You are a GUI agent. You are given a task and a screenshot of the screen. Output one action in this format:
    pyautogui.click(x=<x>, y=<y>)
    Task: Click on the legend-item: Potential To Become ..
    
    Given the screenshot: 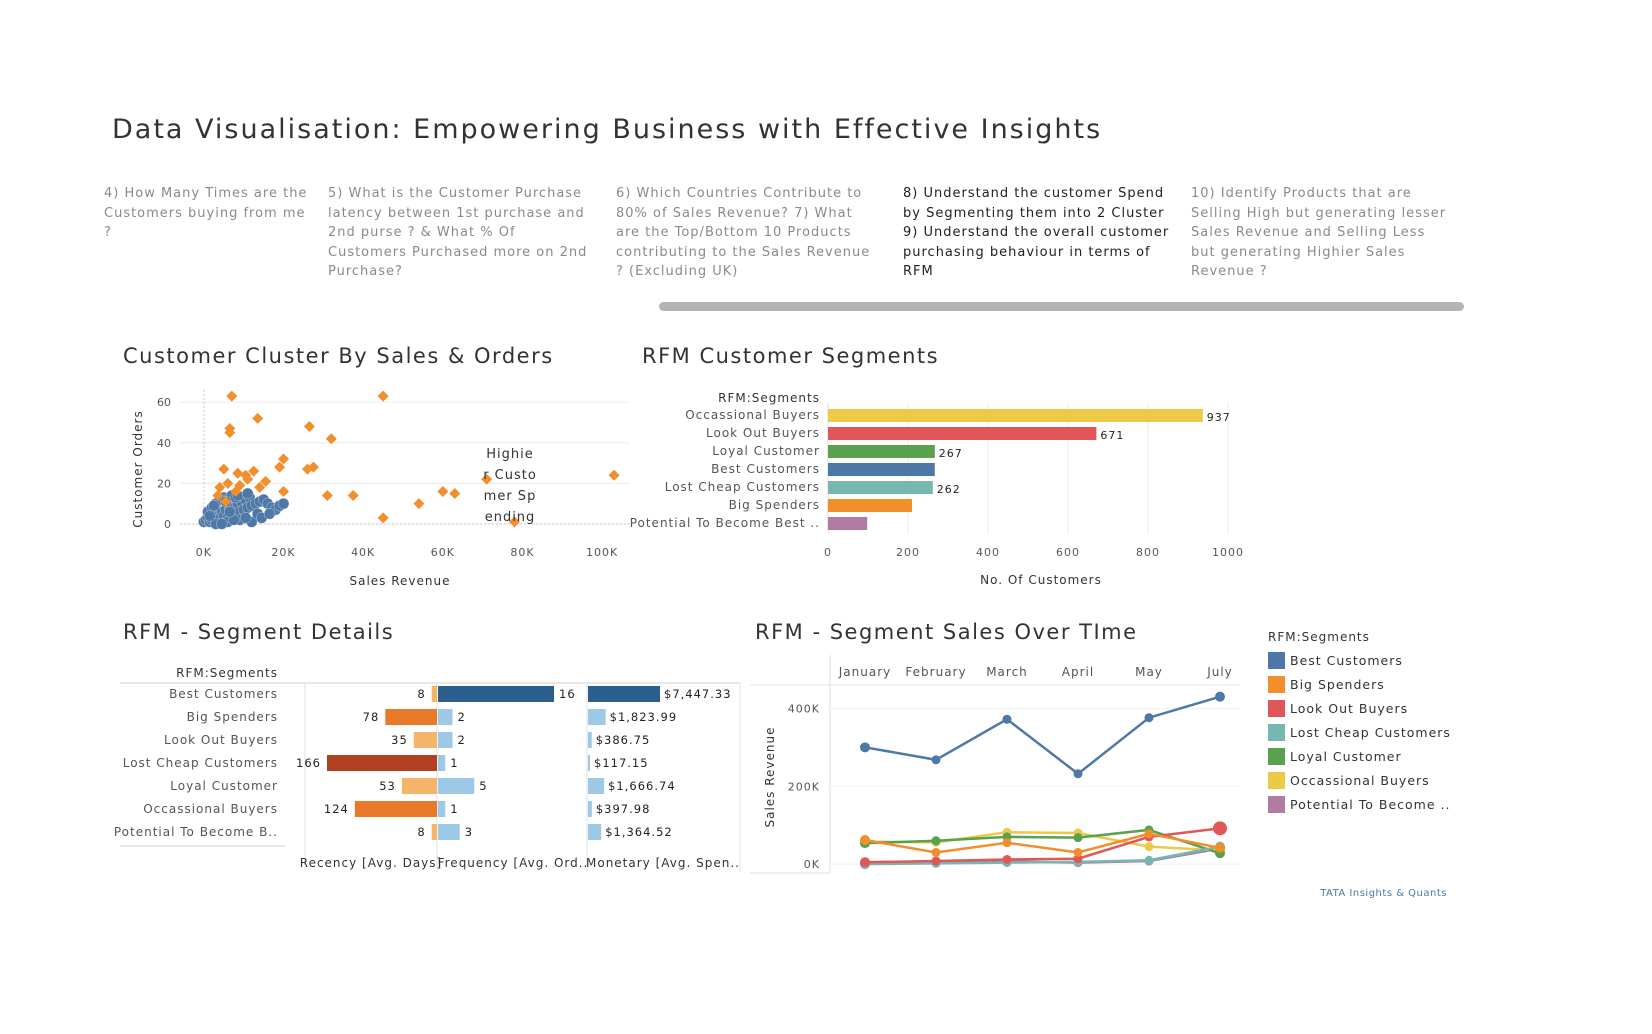 What is the action you would take?
    pyautogui.click(x=1359, y=804)
    